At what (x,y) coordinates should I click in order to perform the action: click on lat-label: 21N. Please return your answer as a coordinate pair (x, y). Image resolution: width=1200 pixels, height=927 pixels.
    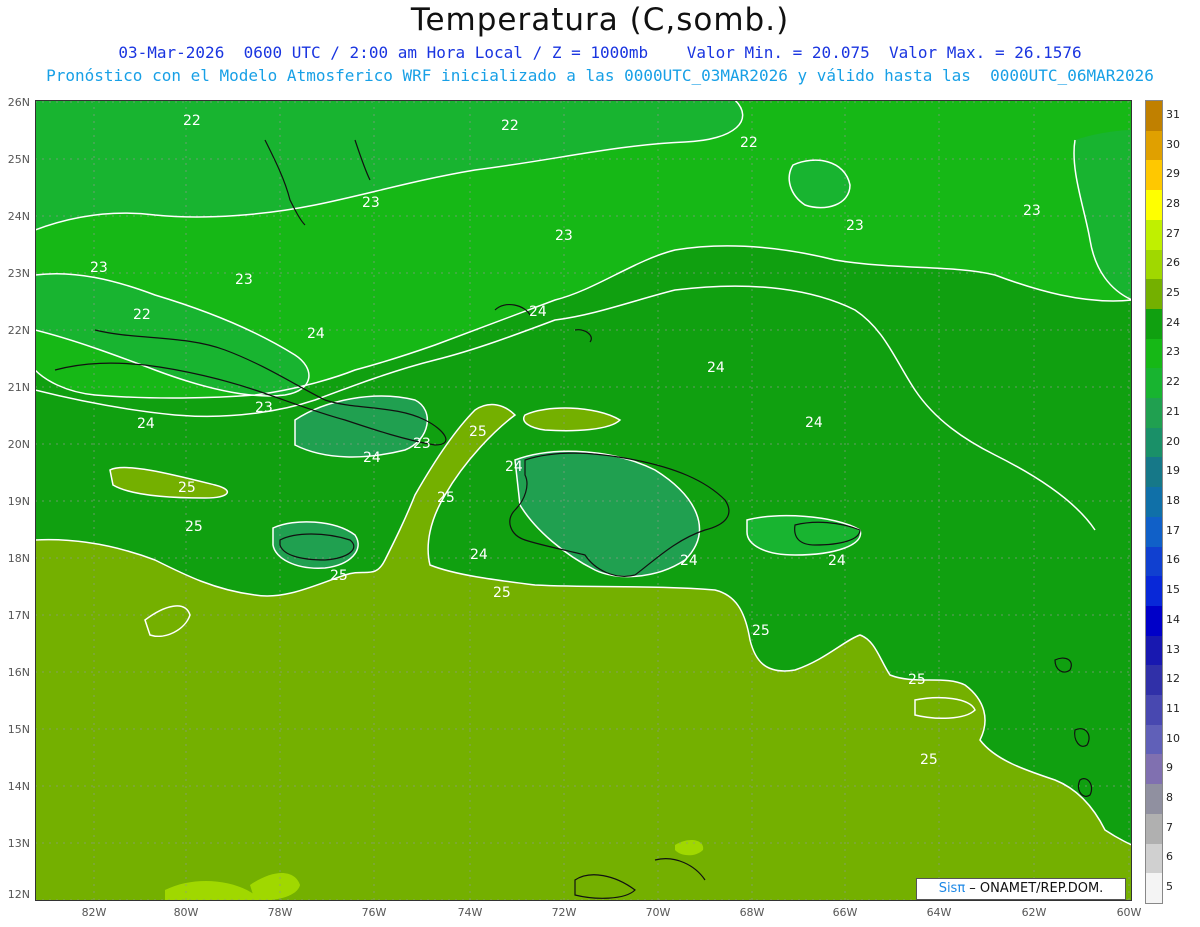
    Looking at the image, I should click on (18, 387).